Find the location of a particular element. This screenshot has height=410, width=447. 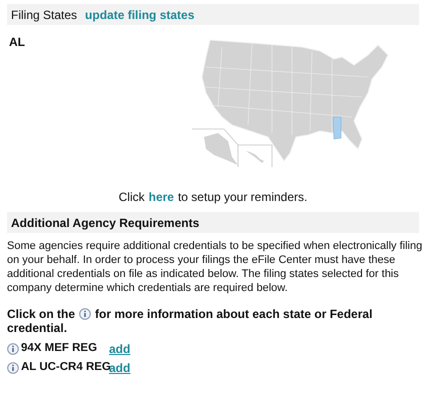

section-title: Additional Agency Requirements is located at coordinates (105, 223).